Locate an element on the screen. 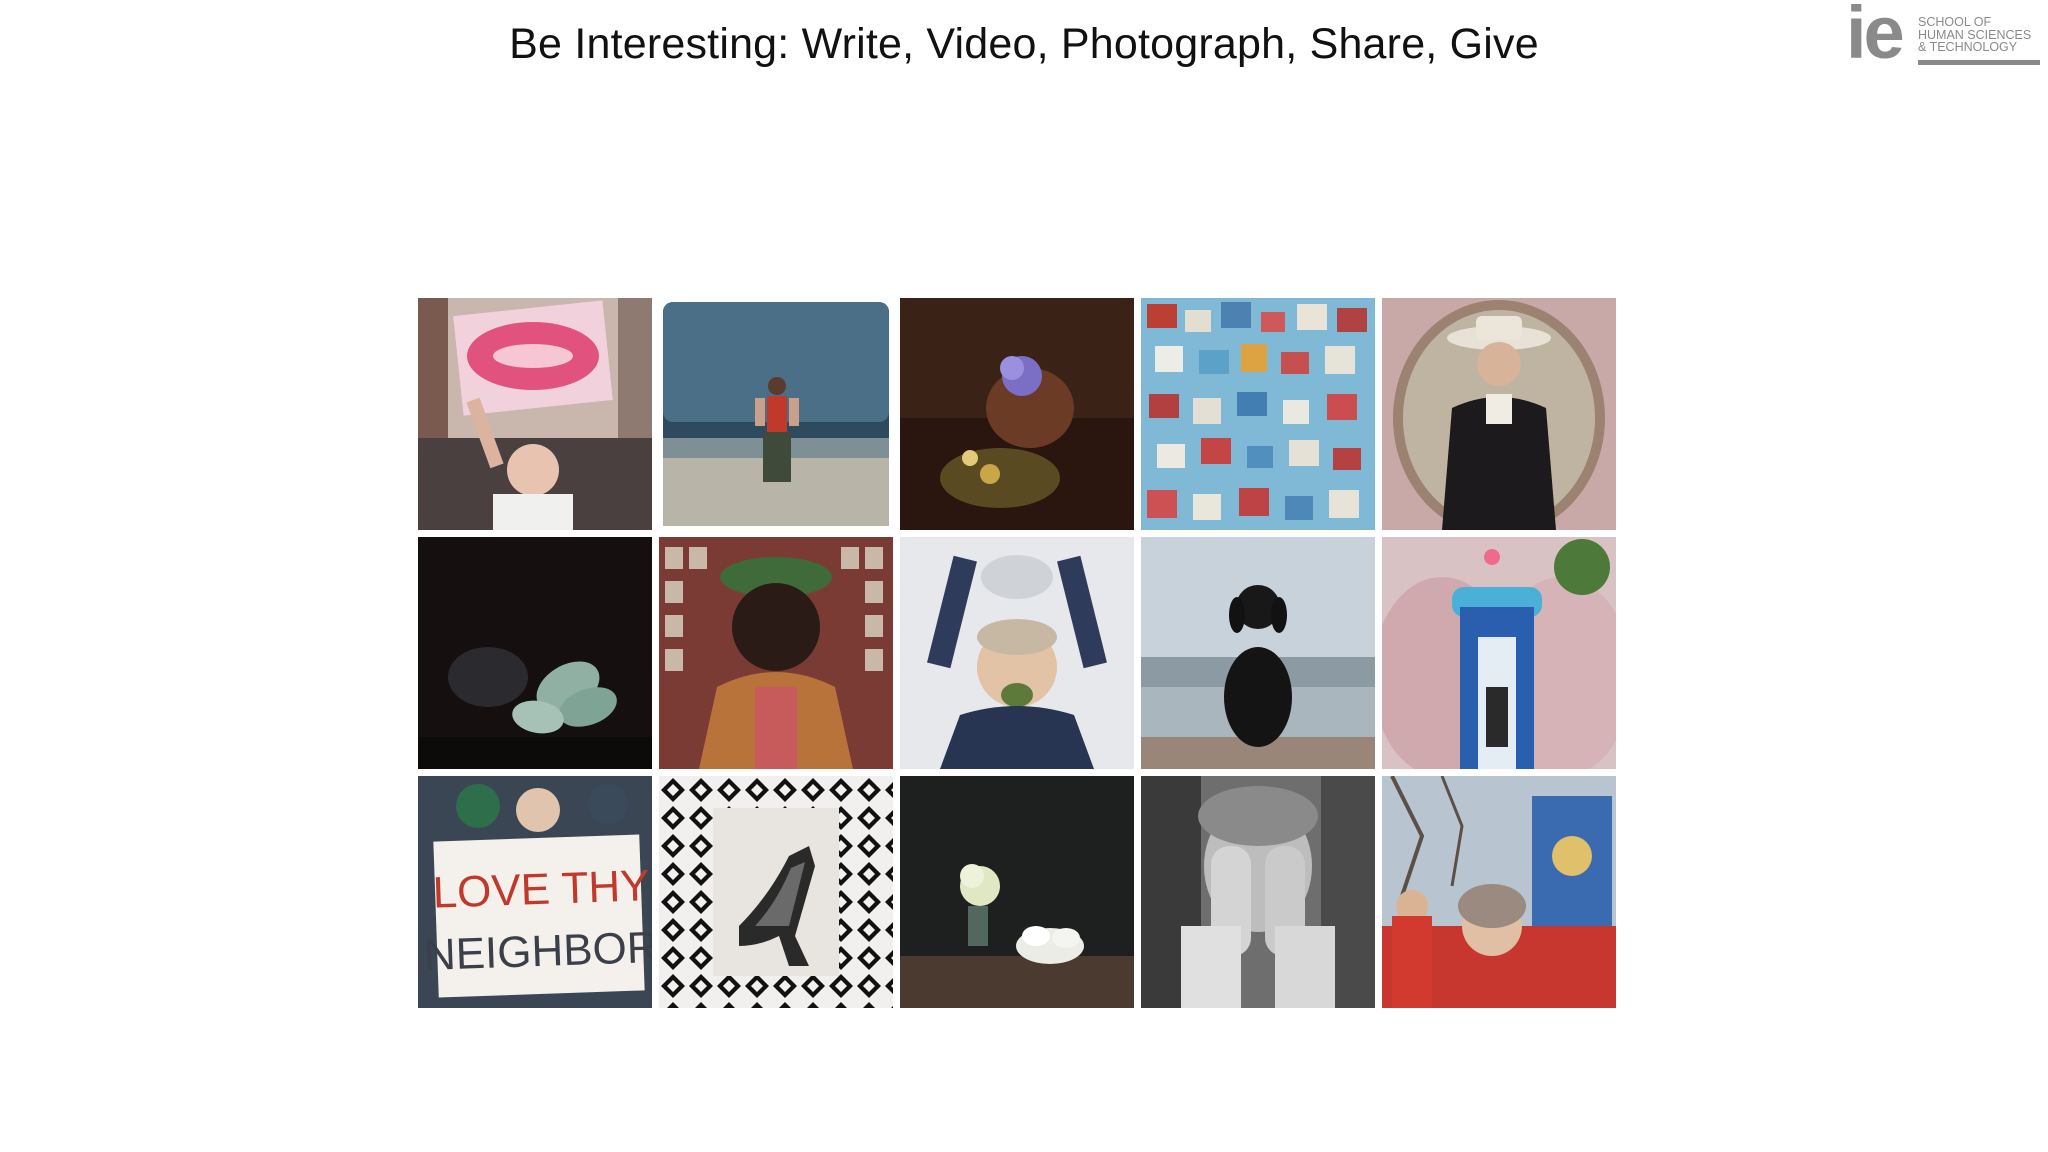 This screenshot has width=2048, height=1152. logo-mark: ie is located at coordinates (1875, 37).